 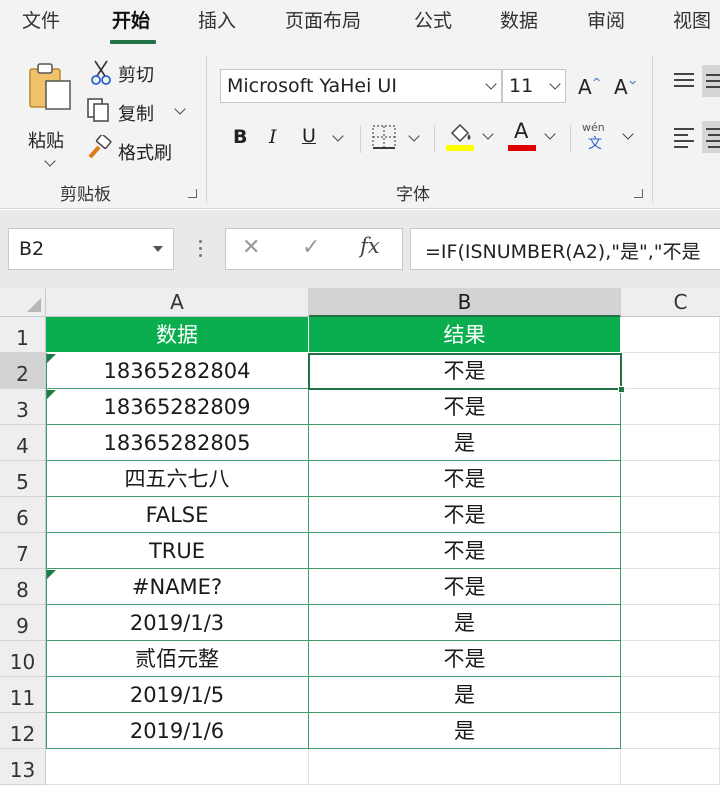 What do you see at coordinates (606, 19) in the screenshot?
I see `tab-review: 审阅` at bounding box center [606, 19].